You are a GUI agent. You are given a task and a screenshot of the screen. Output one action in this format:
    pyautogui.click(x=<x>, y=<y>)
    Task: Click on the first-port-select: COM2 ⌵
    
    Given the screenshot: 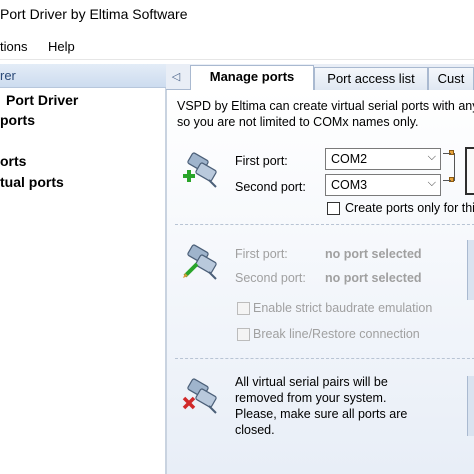 What is the action you would take?
    pyautogui.click(x=383, y=159)
    